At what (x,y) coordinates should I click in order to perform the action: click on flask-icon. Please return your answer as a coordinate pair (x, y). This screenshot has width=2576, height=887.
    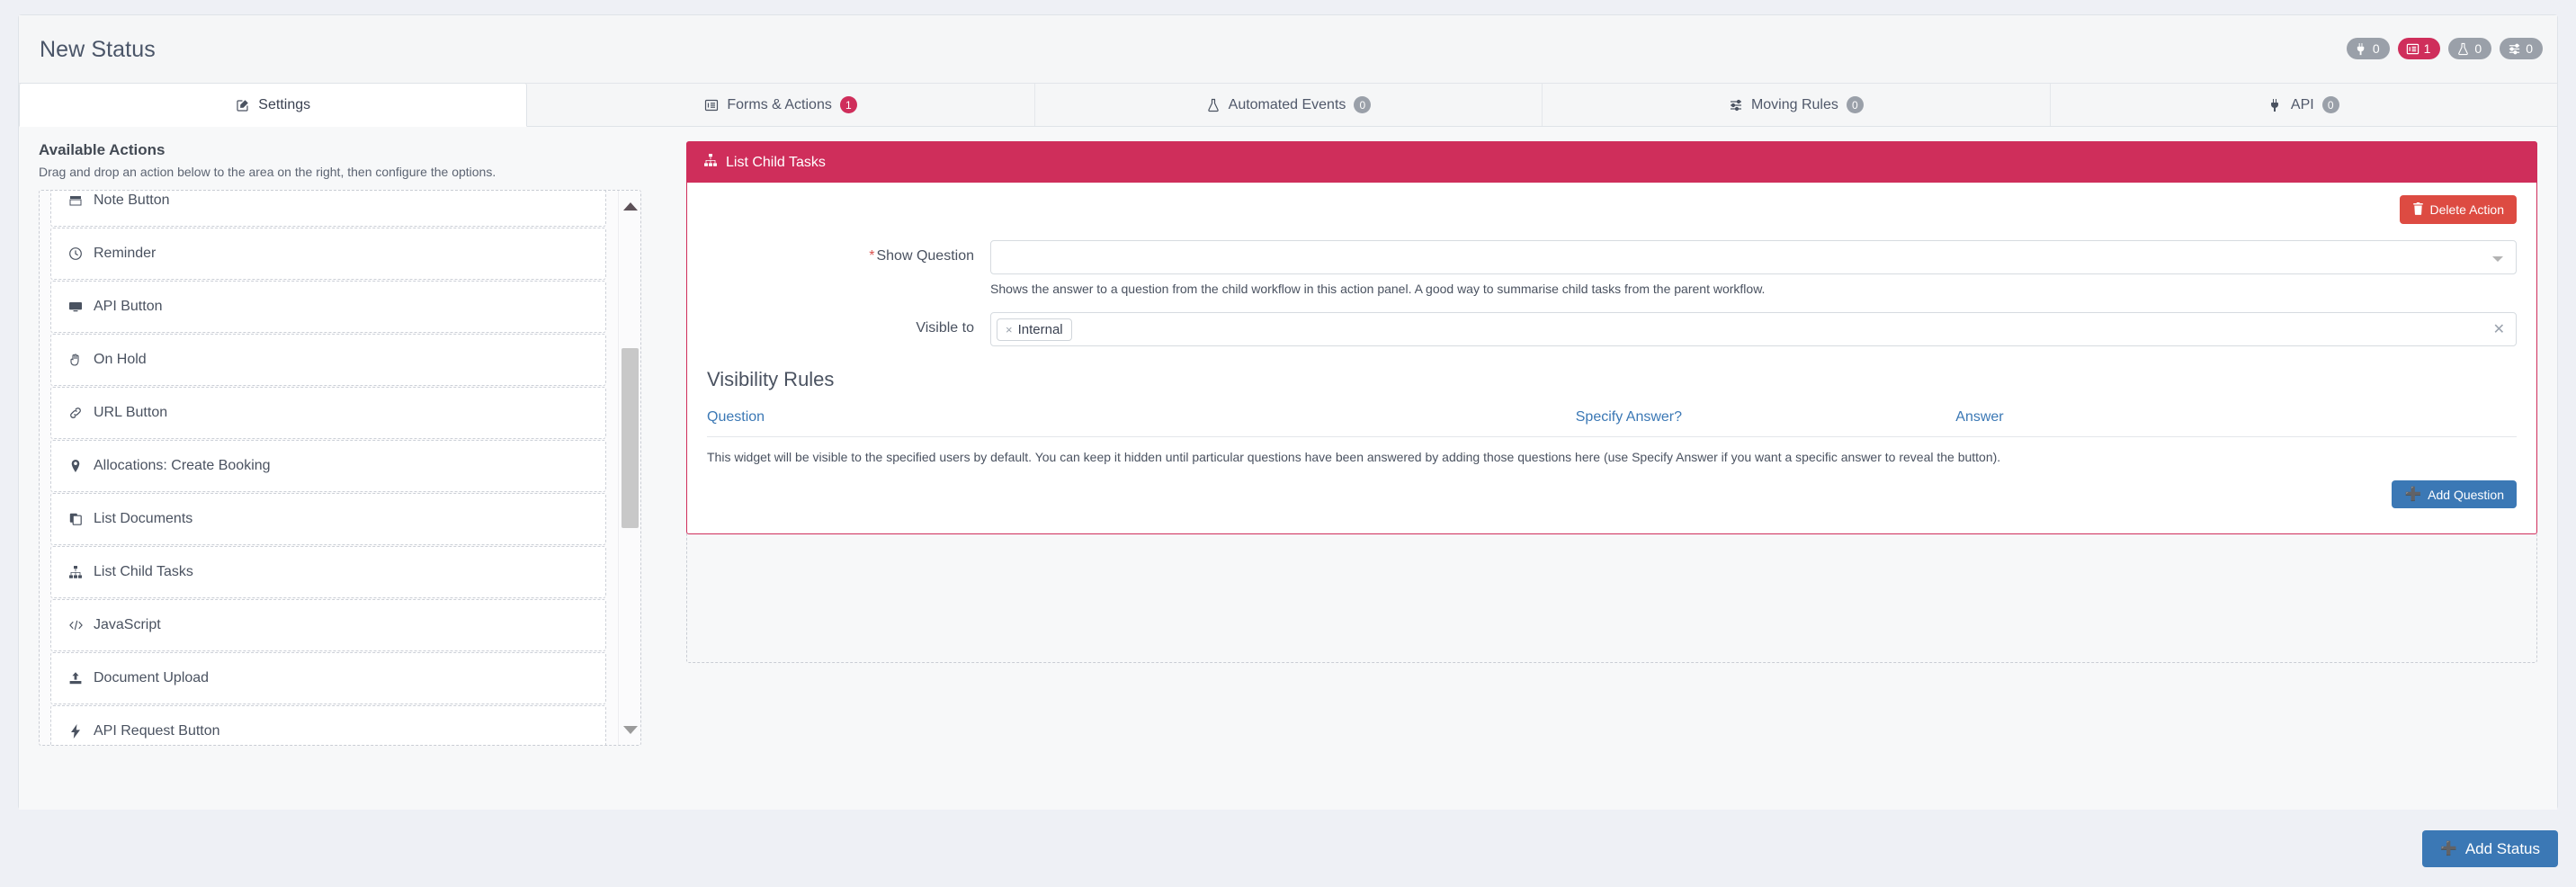
    Looking at the image, I should click on (1213, 105).